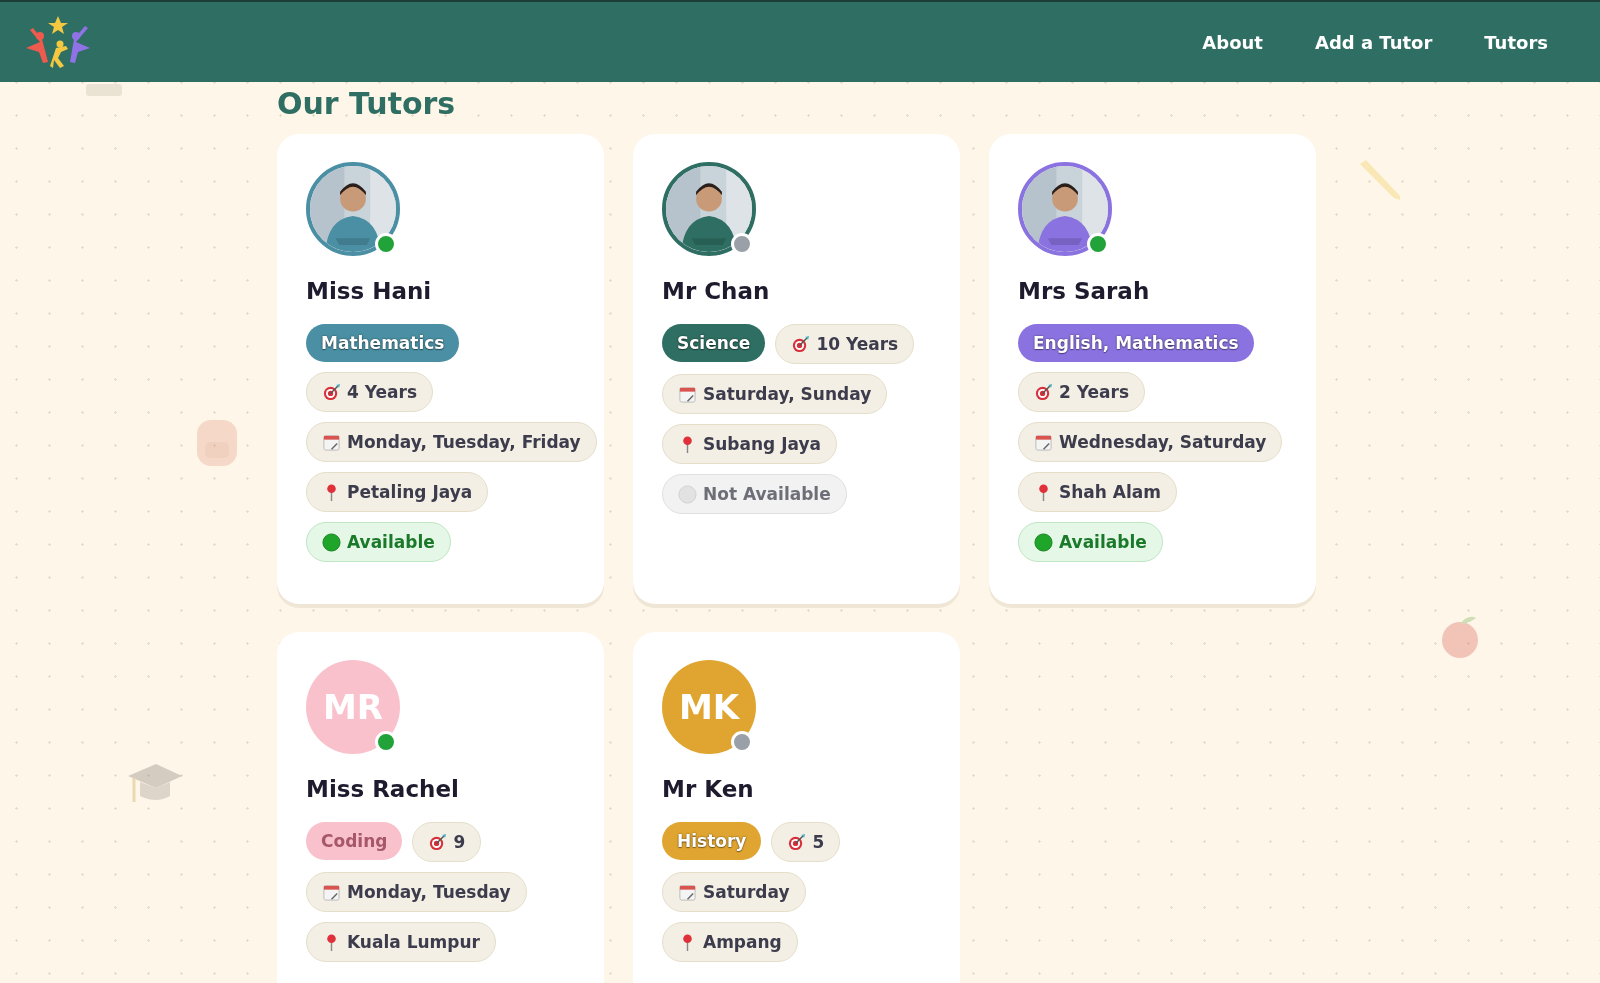 This screenshot has width=1600, height=983. I want to click on location-tag: Ampang, so click(730, 942).